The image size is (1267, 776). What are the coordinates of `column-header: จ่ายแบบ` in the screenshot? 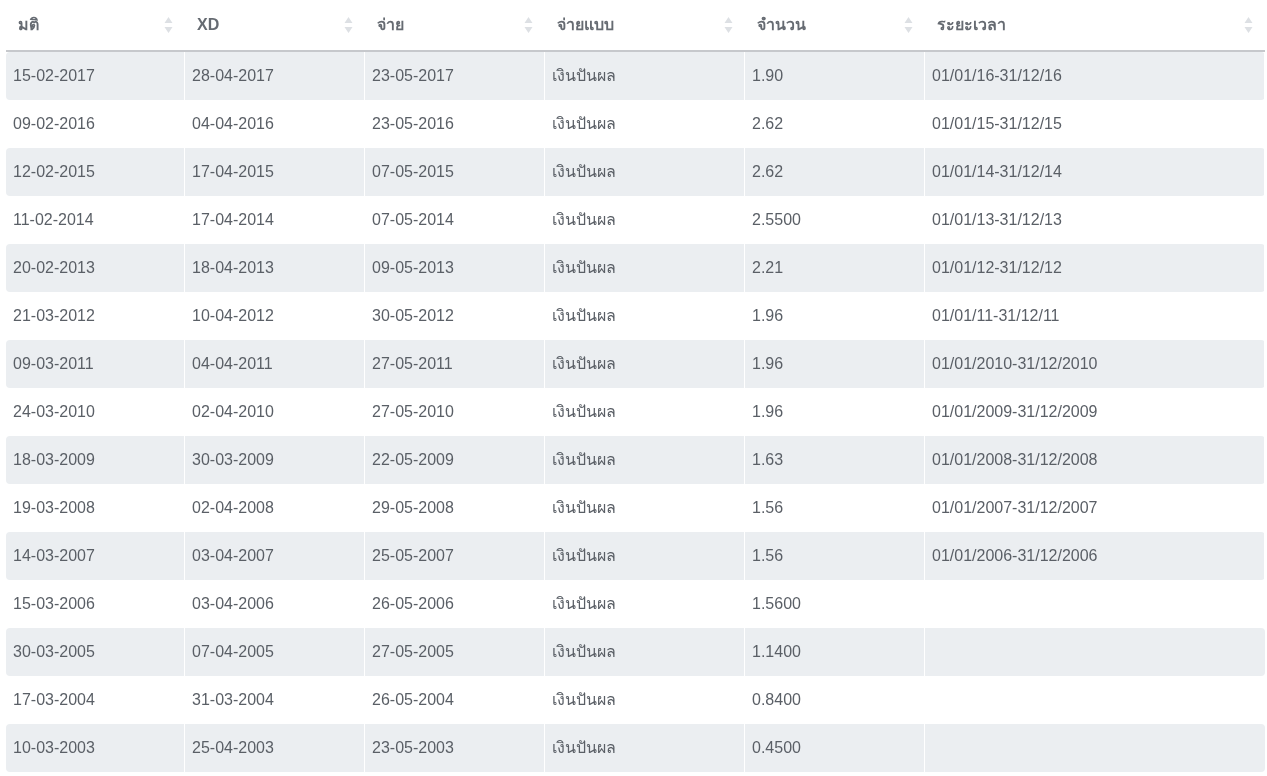 It's located at (645, 25).